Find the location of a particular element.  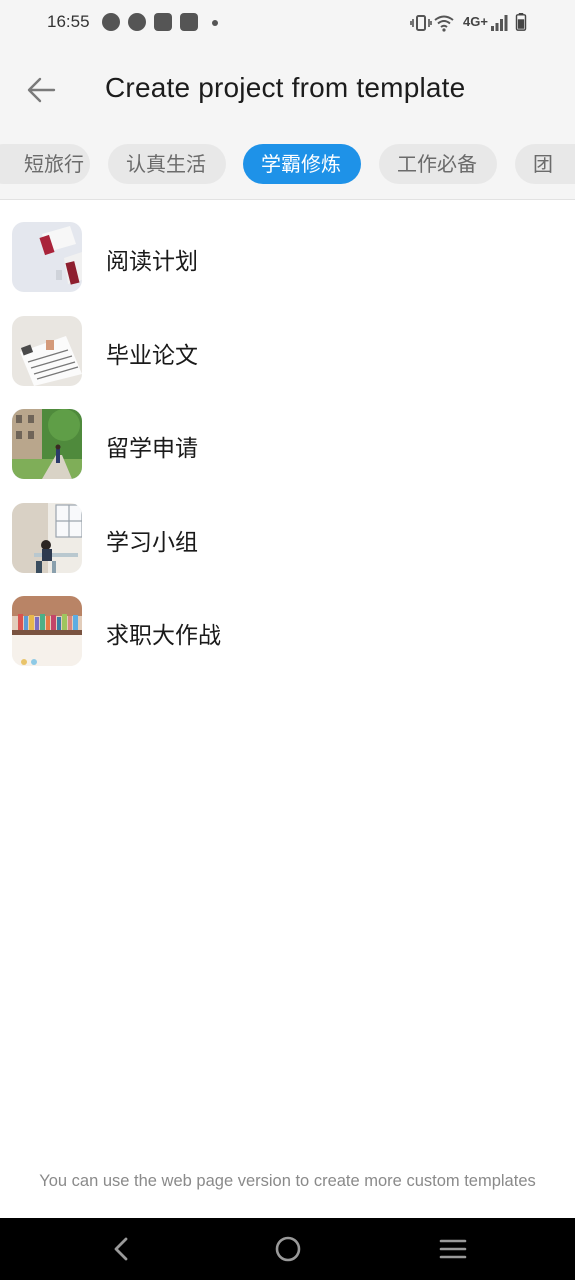

books-photo is located at coordinates (47, 257).